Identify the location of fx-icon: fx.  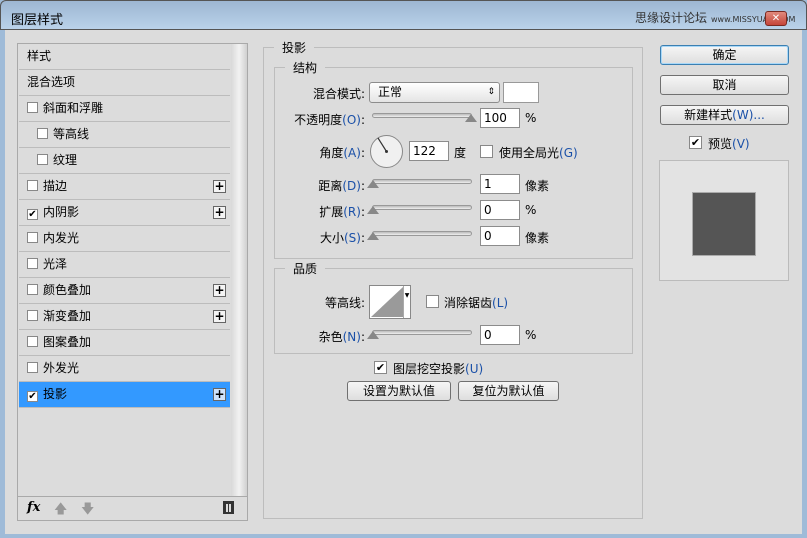
(33, 507).